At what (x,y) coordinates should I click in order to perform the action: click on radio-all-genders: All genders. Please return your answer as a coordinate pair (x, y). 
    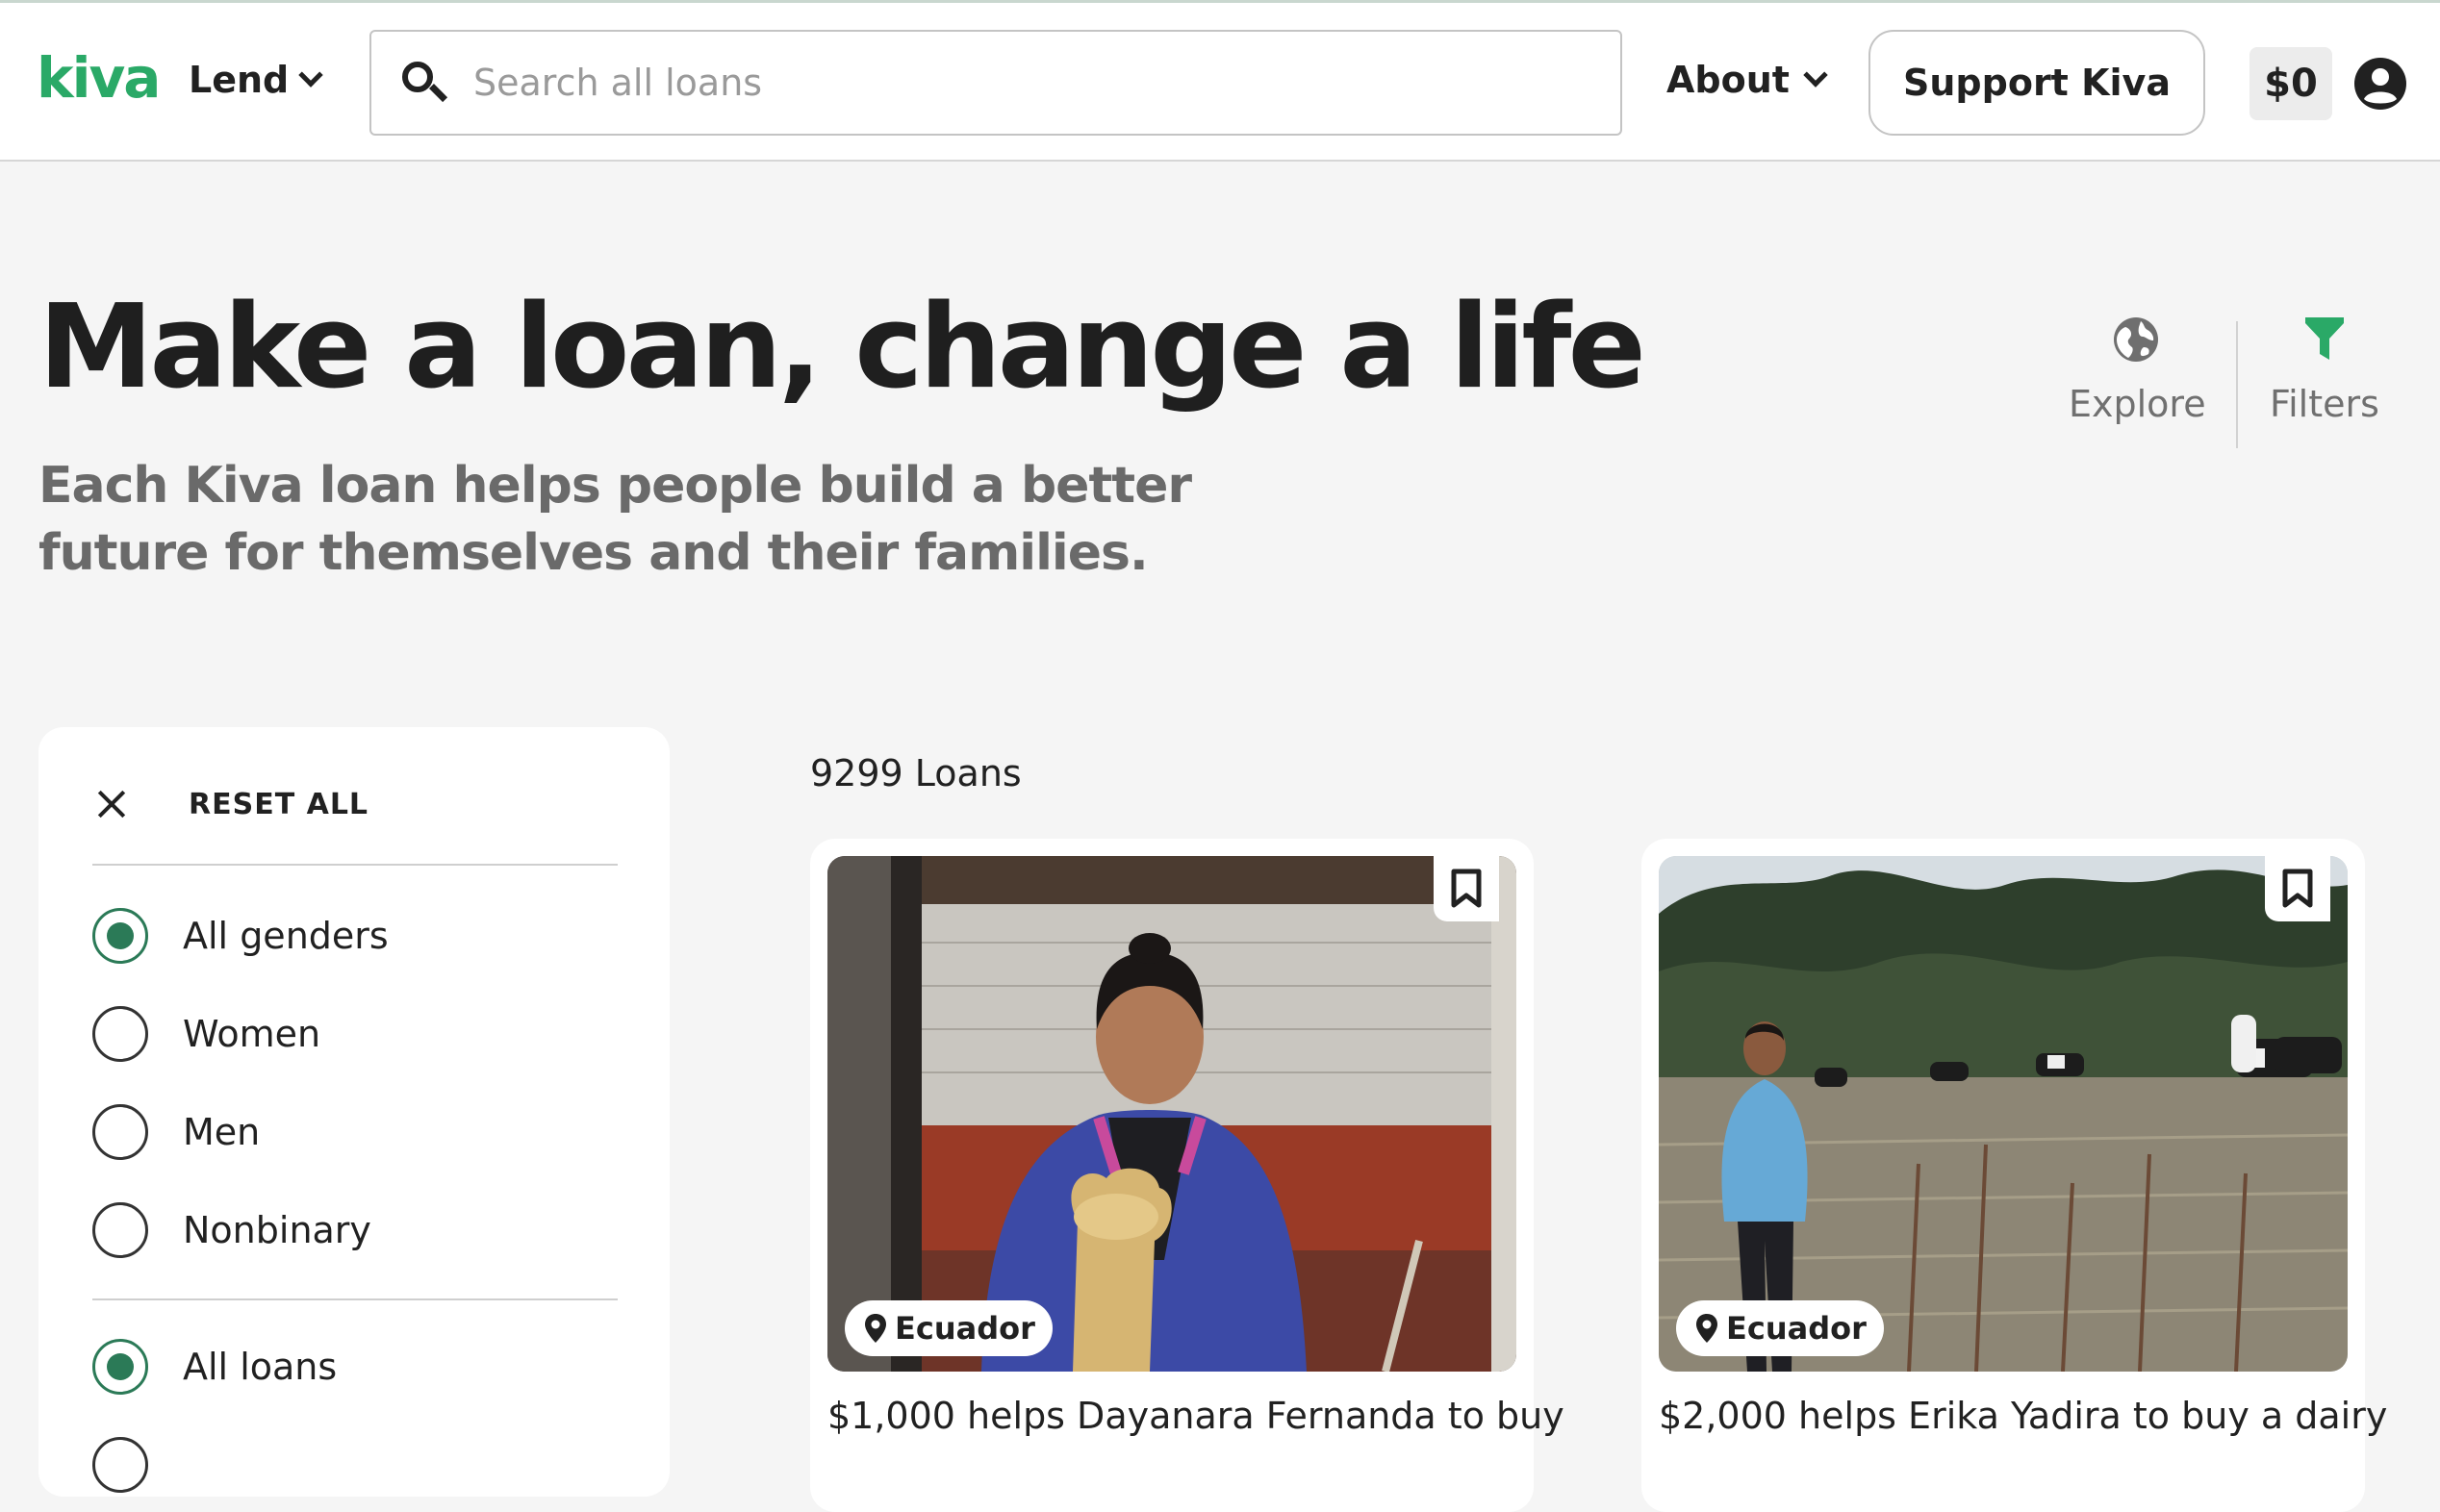
    Looking at the image, I should click on (240, 936).